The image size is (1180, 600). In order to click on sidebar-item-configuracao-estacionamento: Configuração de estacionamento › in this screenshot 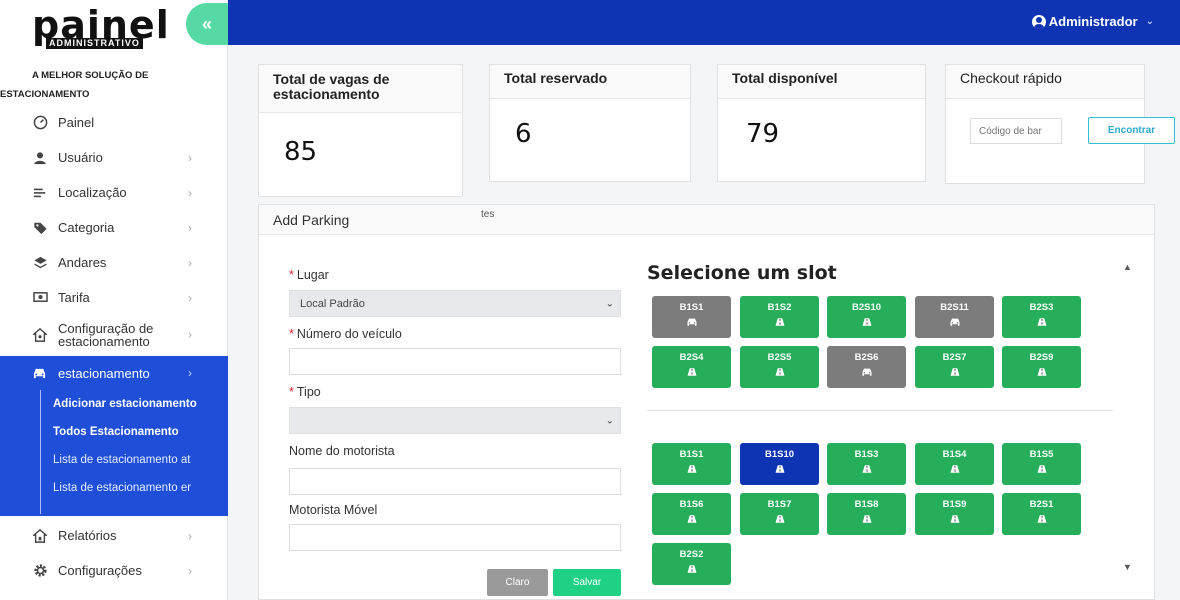, I will do `click(114, 334)`.